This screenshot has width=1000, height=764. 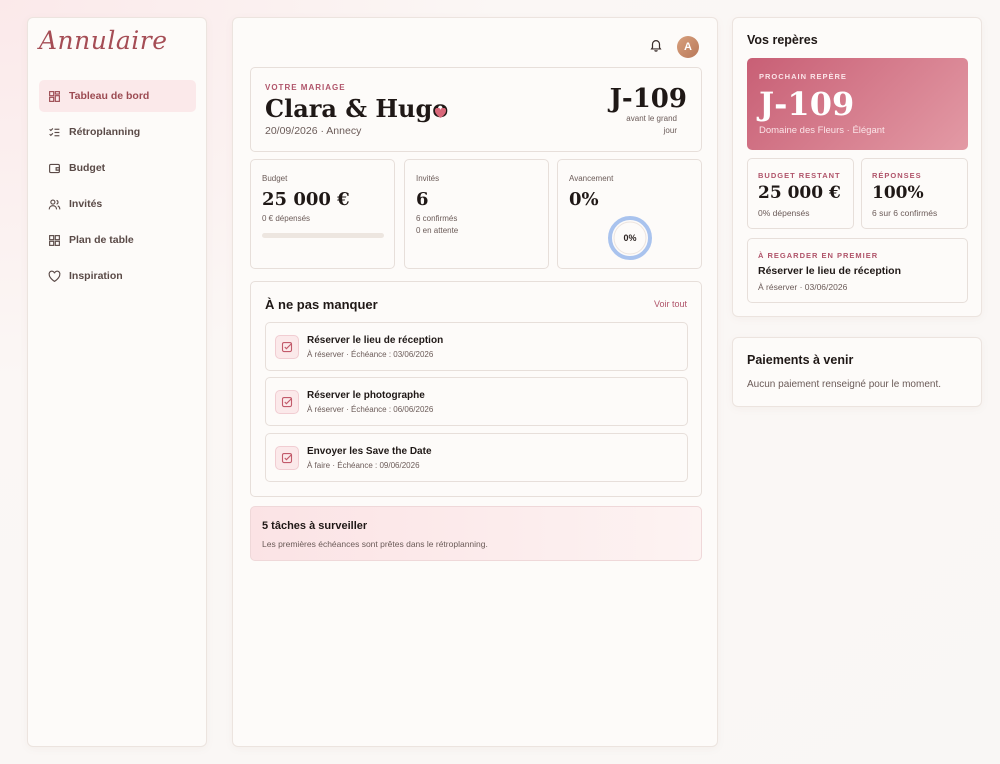 What do you see at coordinates (315, 526) in the screenshot?
I see `alert-title: 5 tâches à surveiller` at bounding box center [315, 526].